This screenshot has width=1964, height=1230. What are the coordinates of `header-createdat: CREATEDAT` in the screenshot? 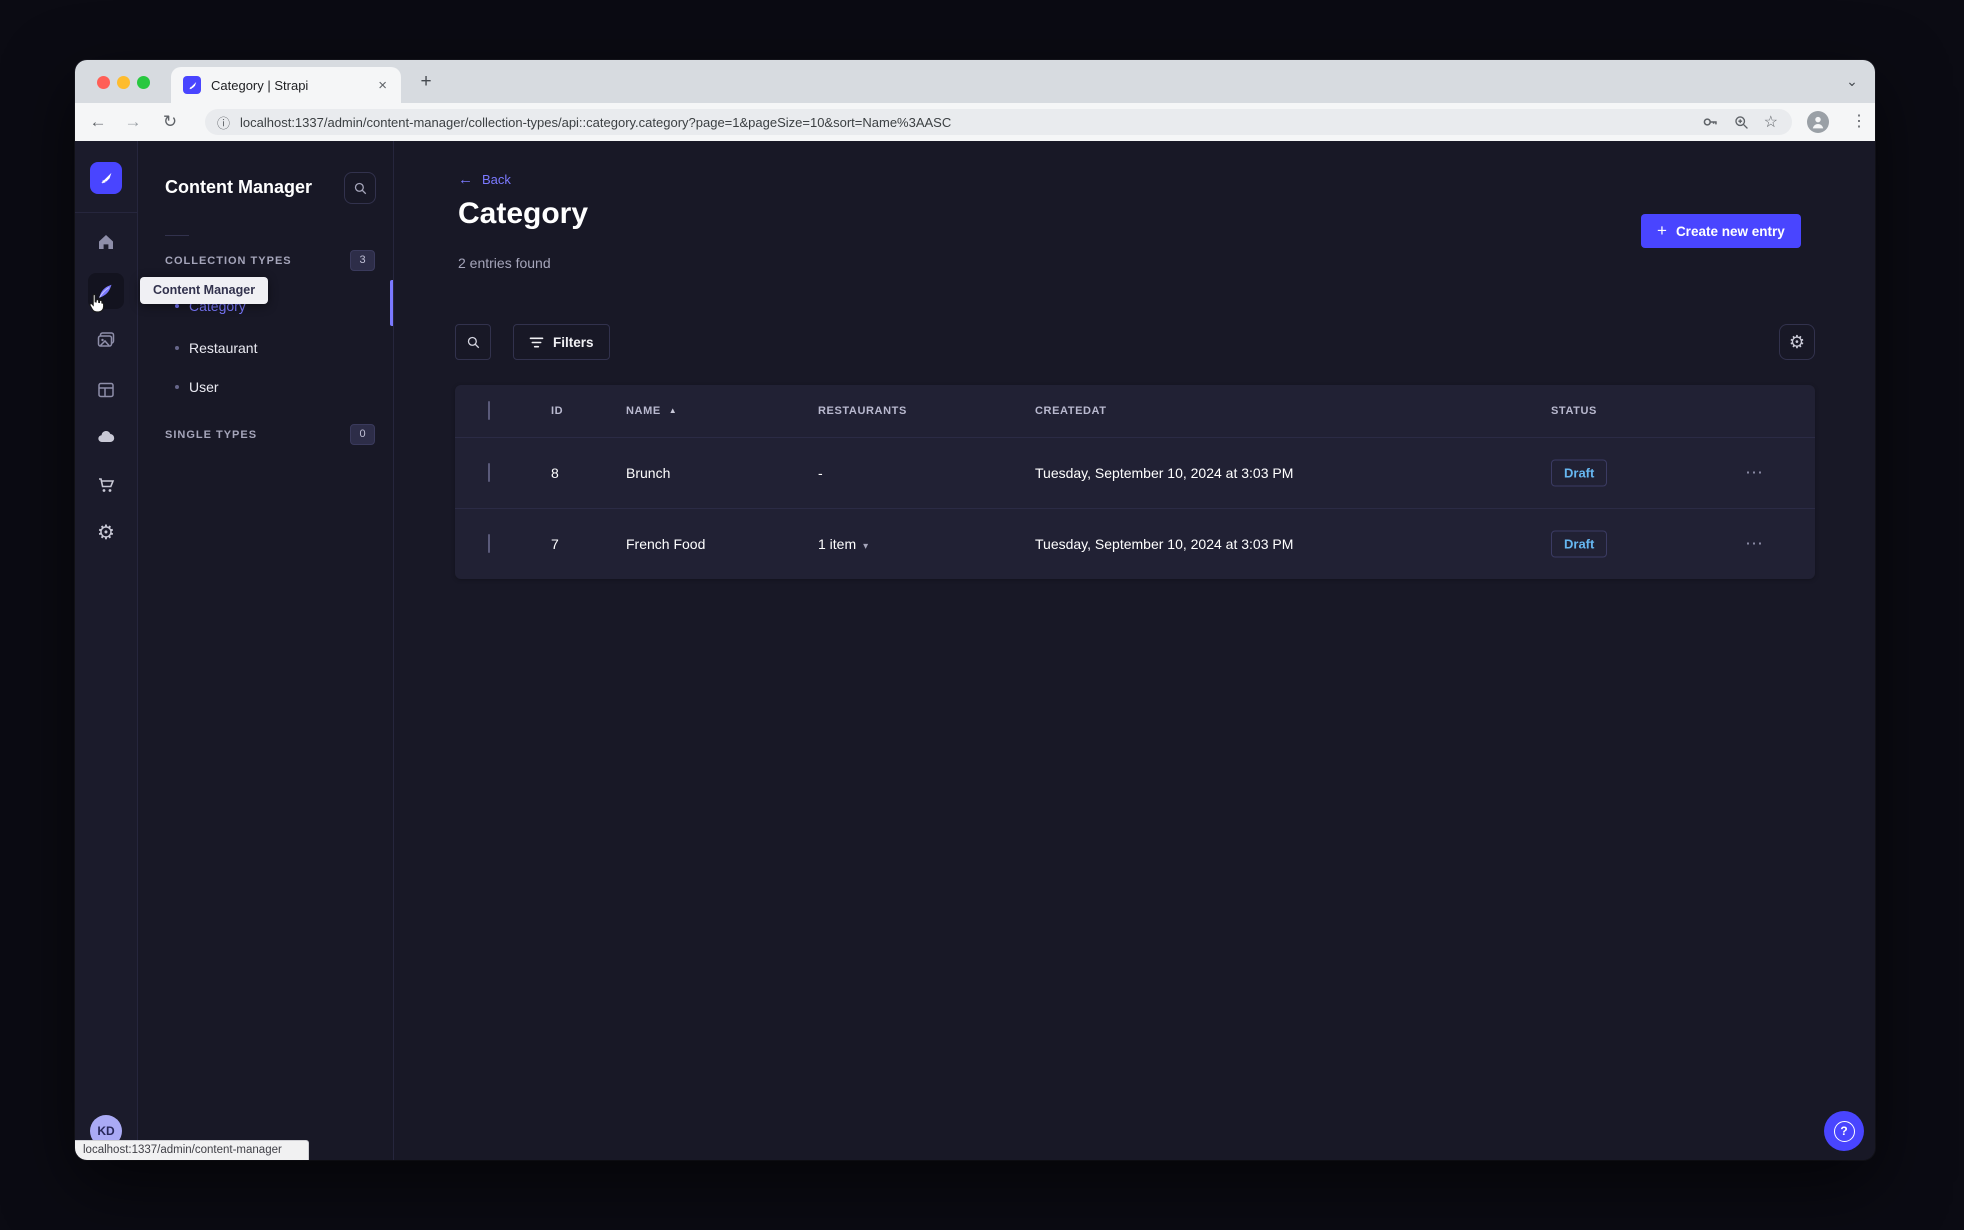 It's located at (1071, 411).